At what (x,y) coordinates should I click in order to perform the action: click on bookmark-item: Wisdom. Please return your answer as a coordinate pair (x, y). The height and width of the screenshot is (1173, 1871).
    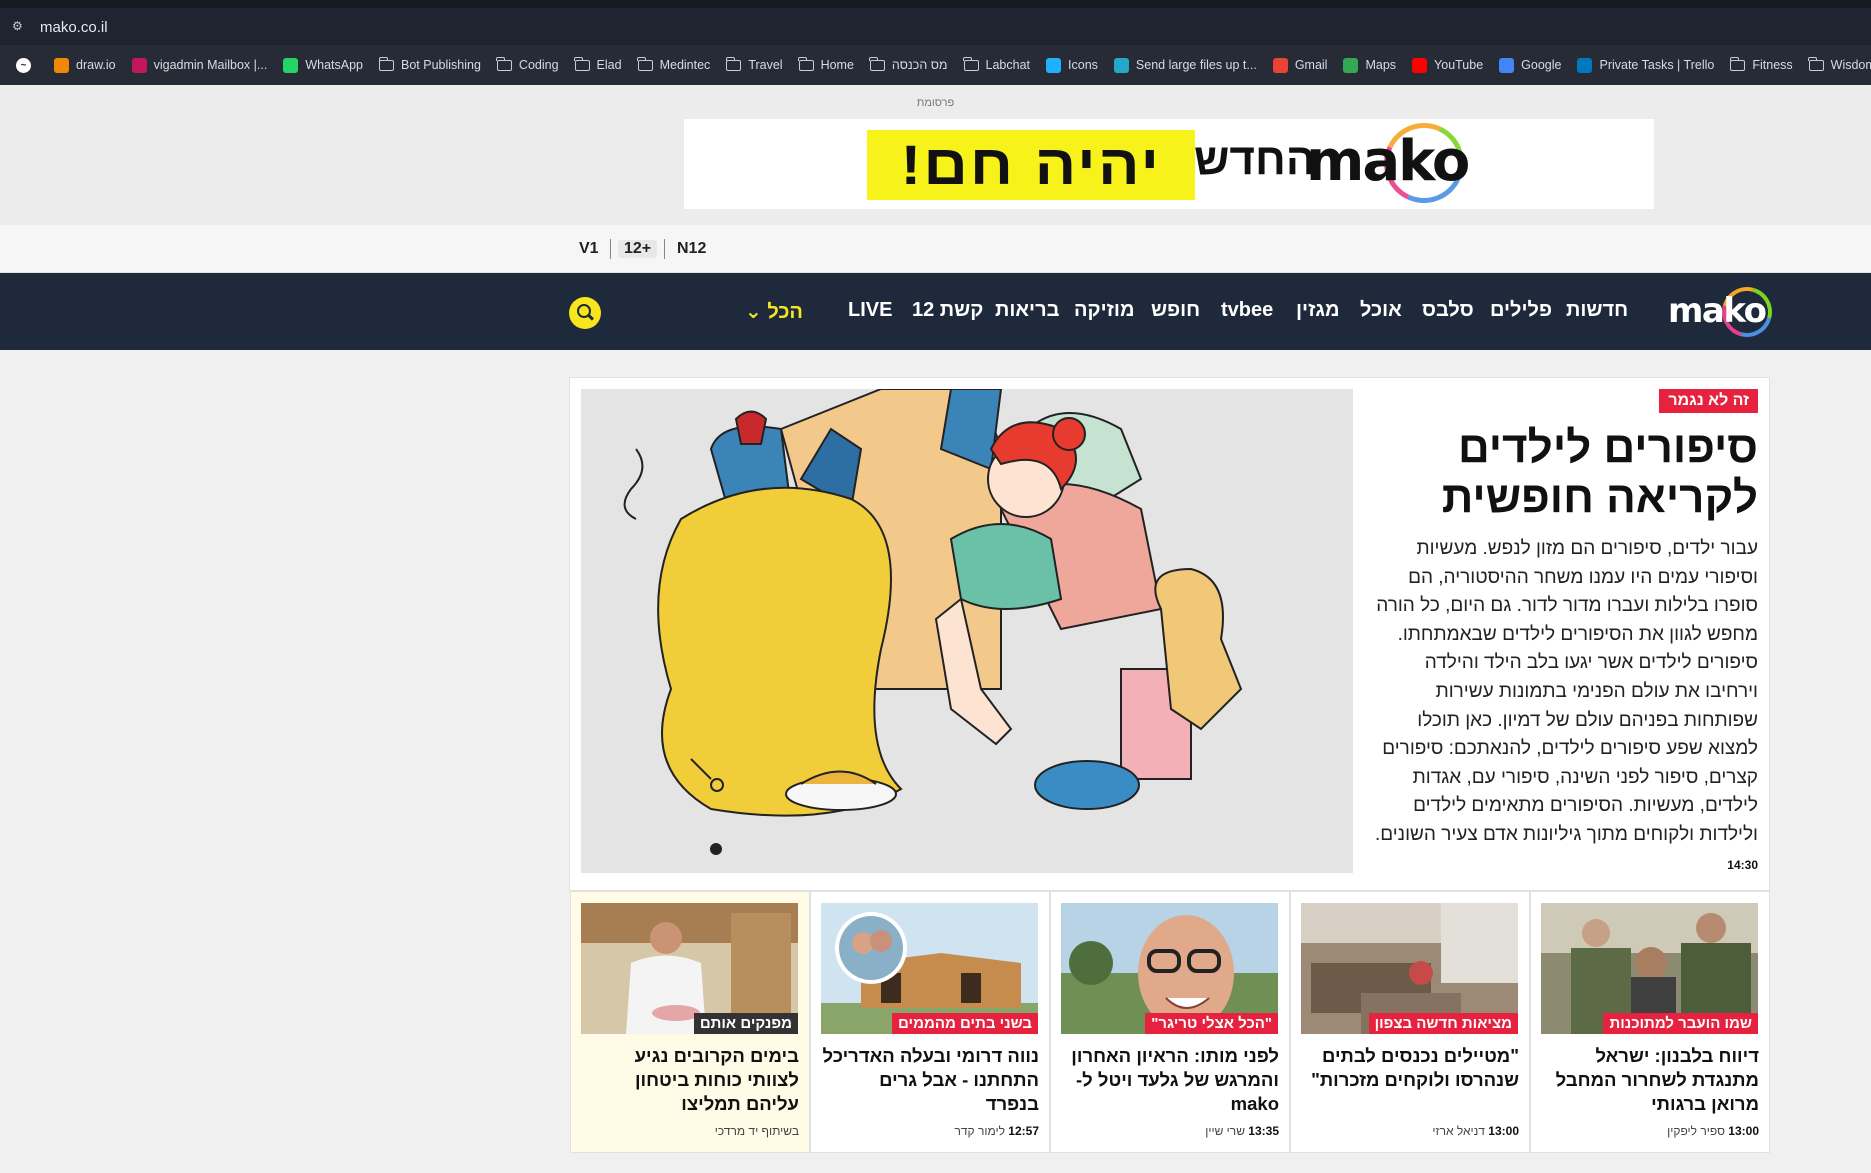
    Looking at the image, I should click on (1836, 65).